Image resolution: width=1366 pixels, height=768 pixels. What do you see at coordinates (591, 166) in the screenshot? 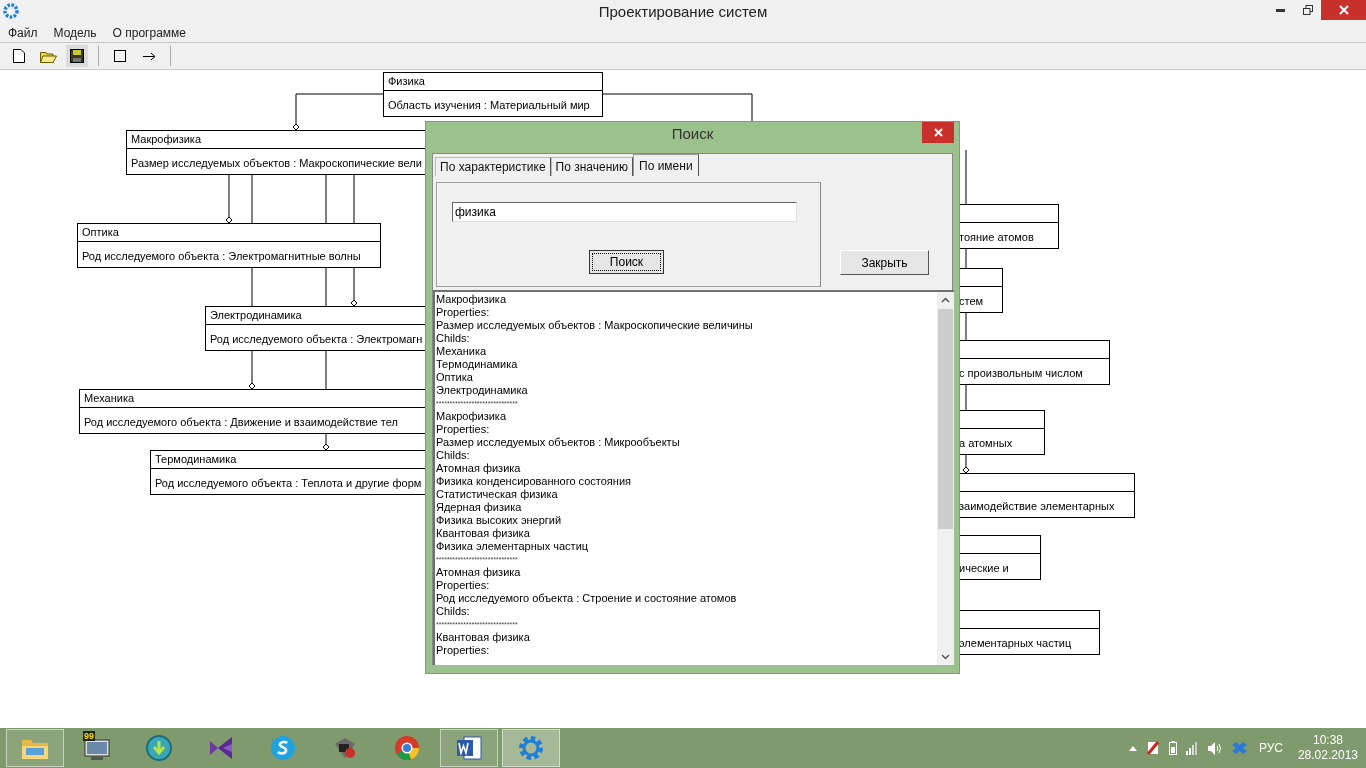
I see `tab: По значению` at bounding box center [591, 166].